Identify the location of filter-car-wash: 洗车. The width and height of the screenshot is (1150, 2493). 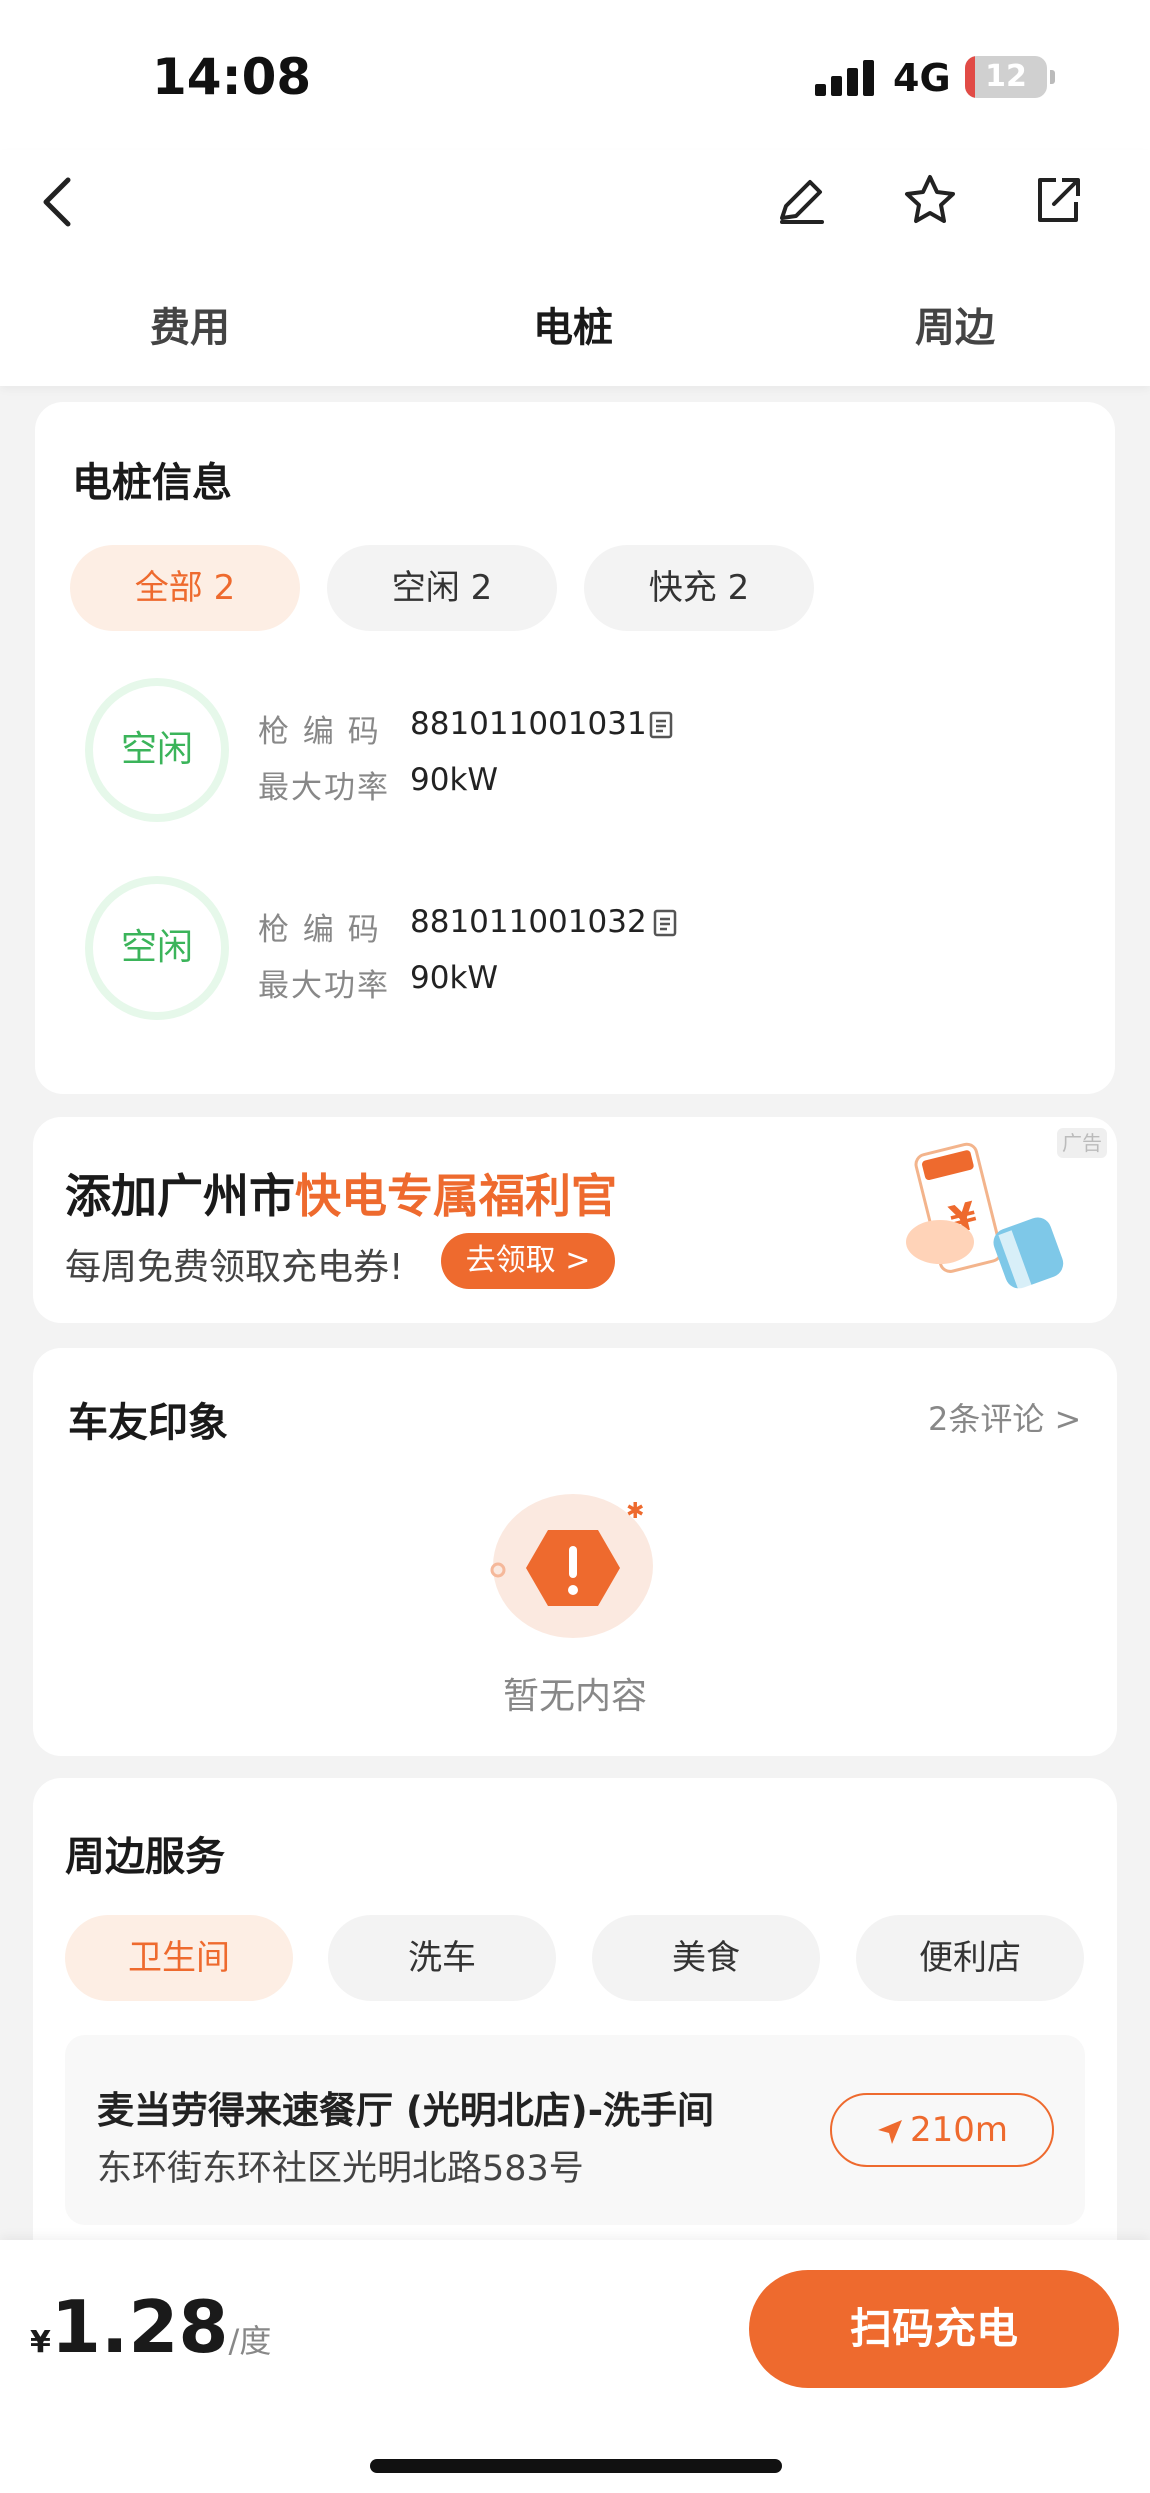
(442, 1958).